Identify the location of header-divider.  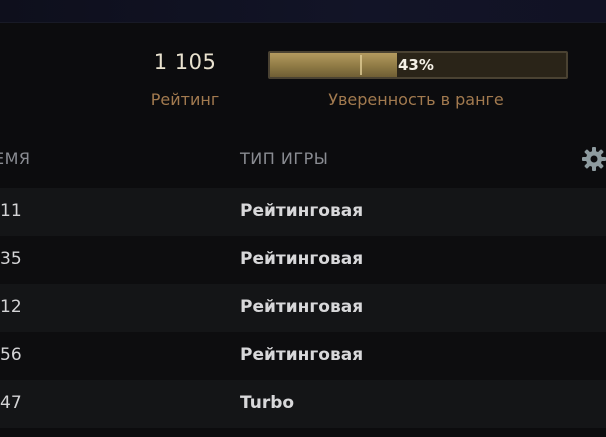
(303, 22).